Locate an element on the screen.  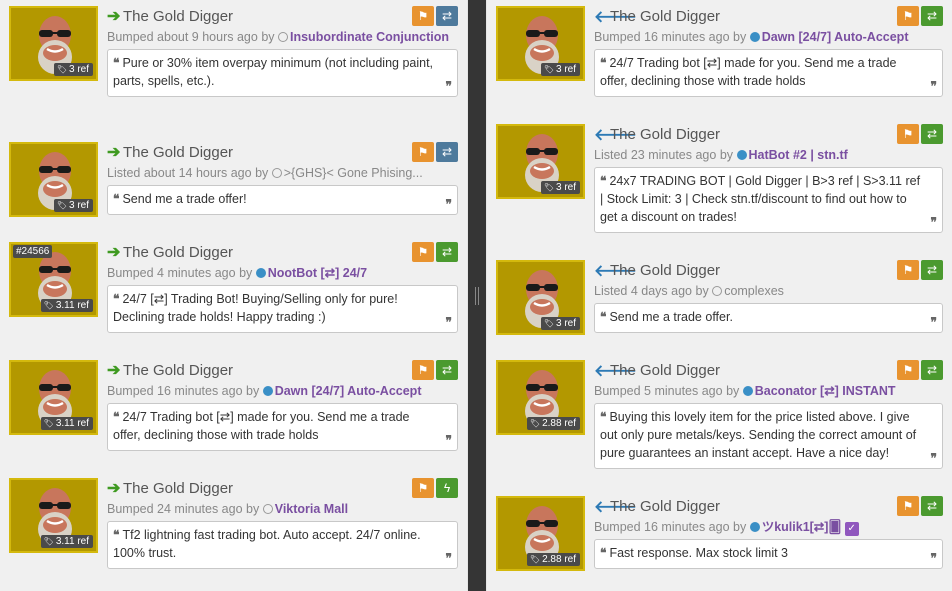
listing-title-row: ➔ The Gold Digger ⚑ ⇄ is located at coordinates (282, 371).